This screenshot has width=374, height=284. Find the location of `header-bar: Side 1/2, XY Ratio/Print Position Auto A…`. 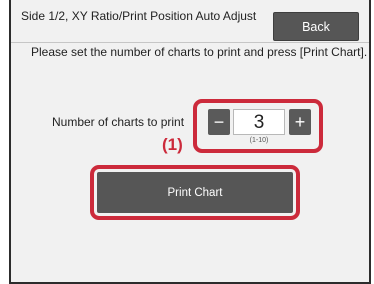

header-bar: Side 1/2, XY Ratio/Print Position Auto A… is located at coordinates (190, 21).